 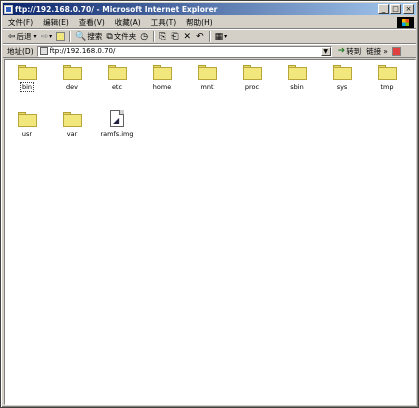 What do you see at coordinates (219, 36) in the screenshot?
I see `views-icon: ▦` at bounding box center [219, 36].